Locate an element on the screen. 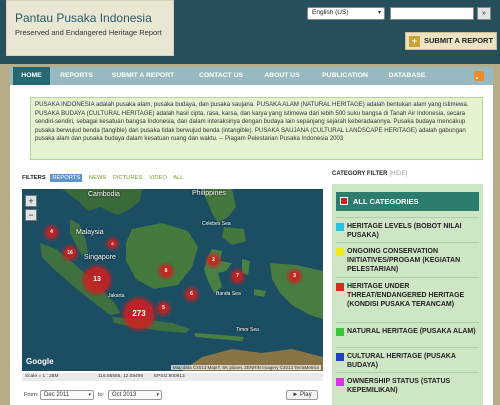 This screenshot has height=405, width=500. map-coordinates: 116.86566, 12.08499 is located at coordinates (120, 376).